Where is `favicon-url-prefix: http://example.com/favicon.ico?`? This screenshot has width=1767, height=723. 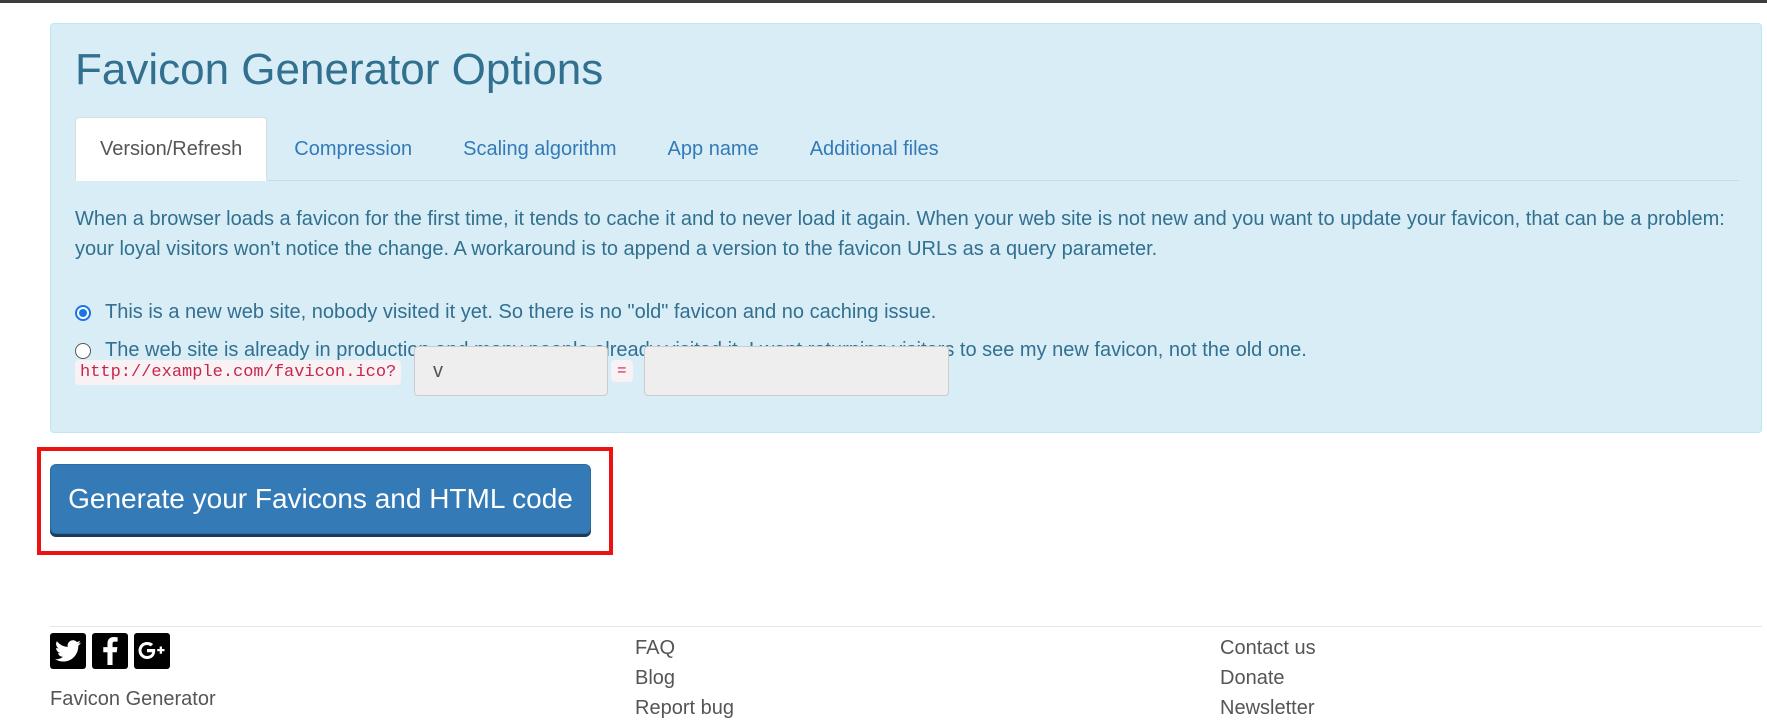
favicon-url-prefix: http://example.com/favicon.ico? is located at coordinates (238, 372).